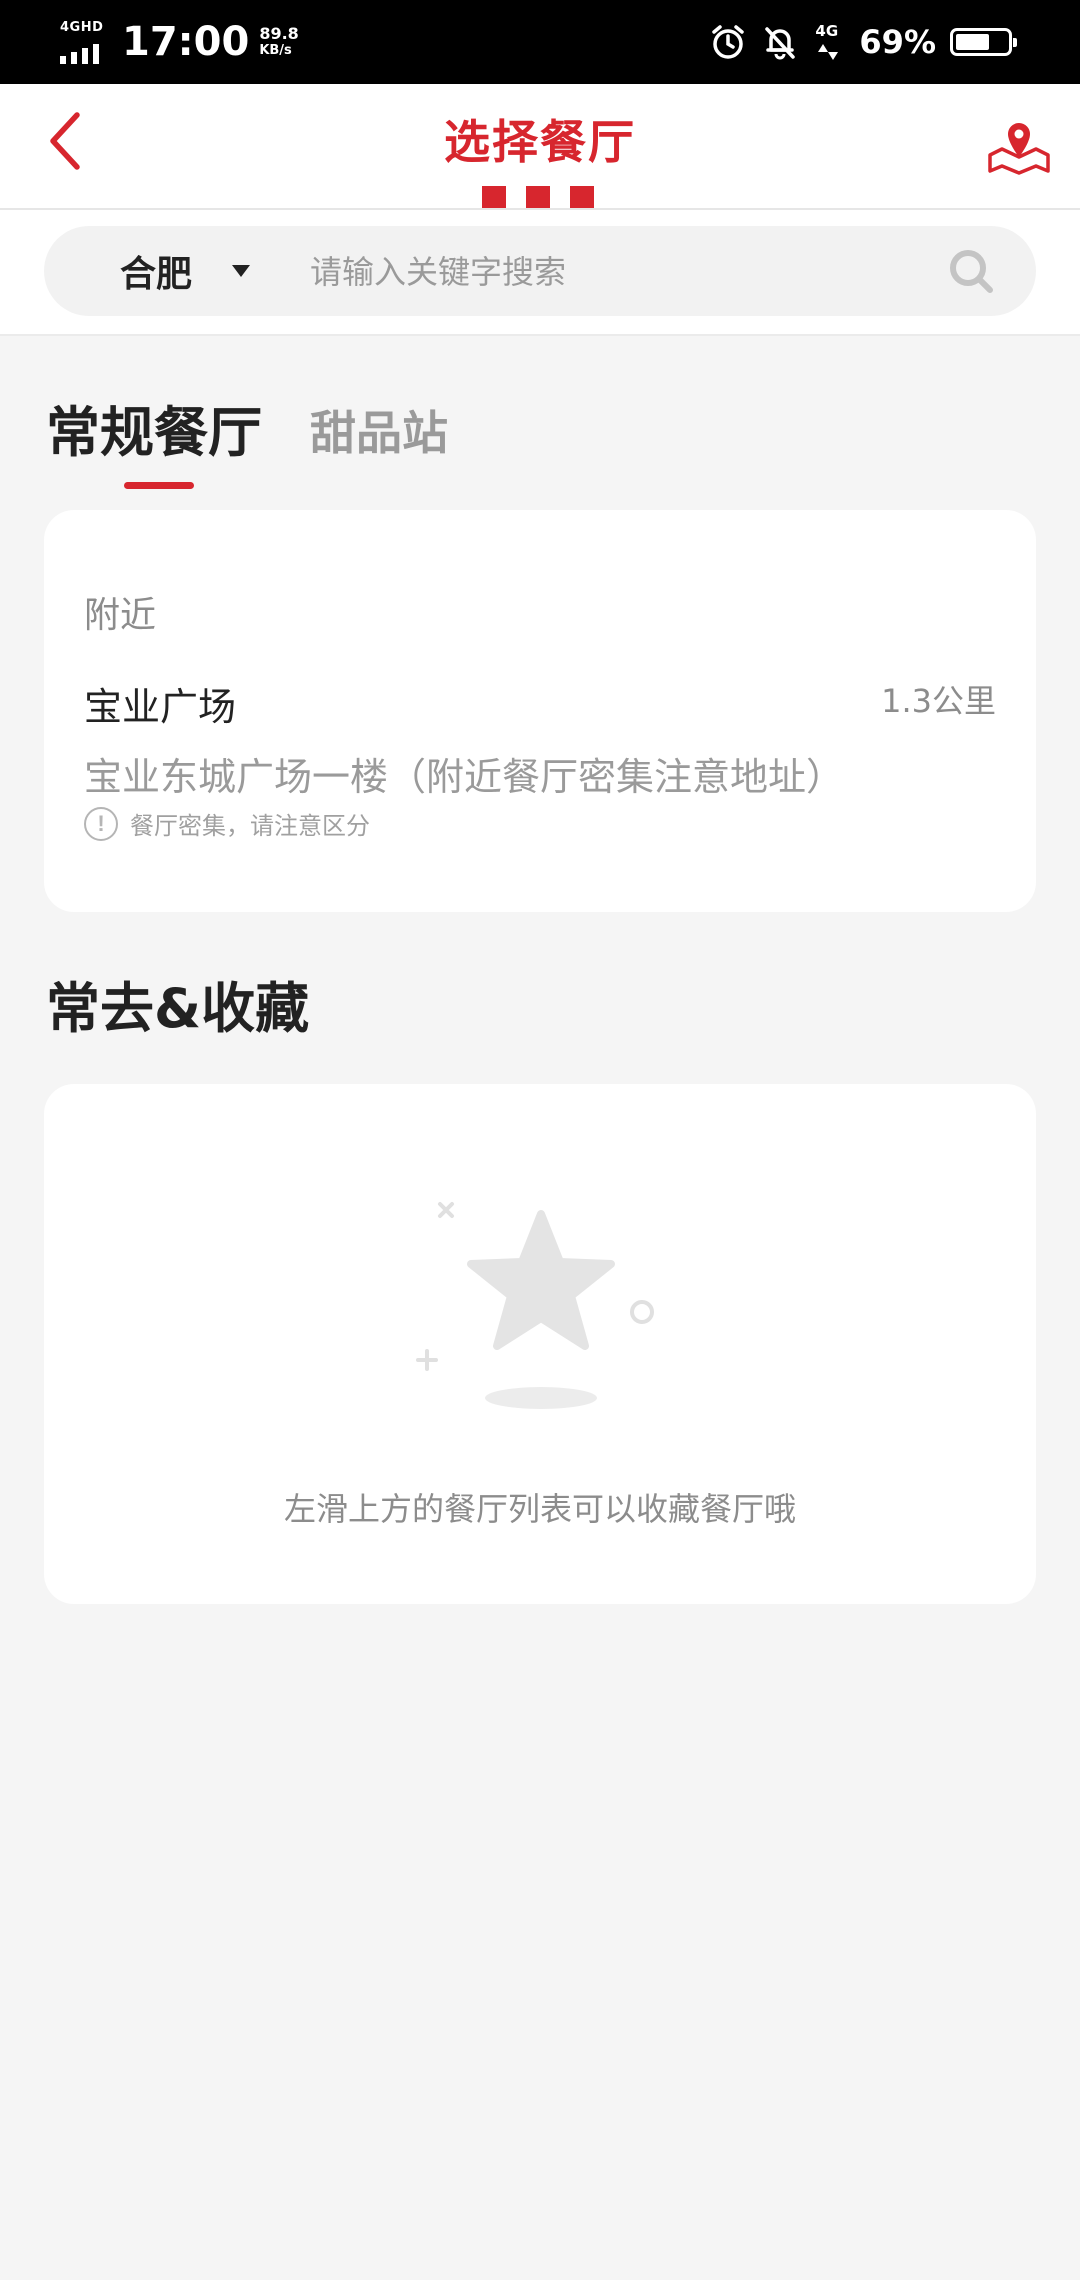  I want to click on warning-text: 餐厅密集，请注意区分, so click(250, 826).